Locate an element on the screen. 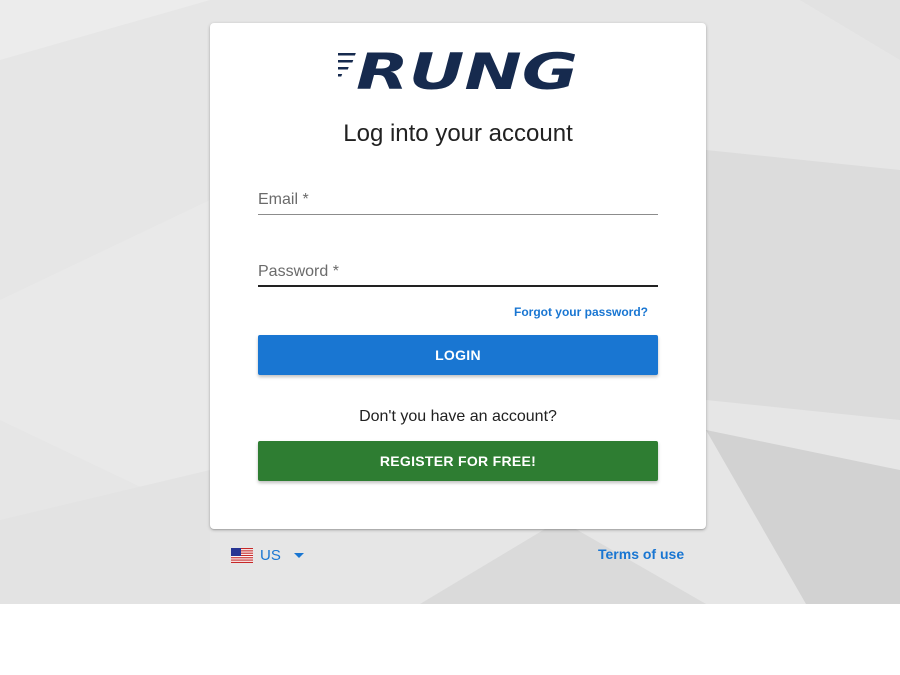  register-prompt: Don't you have an account? is located at coordinates (458, 416).